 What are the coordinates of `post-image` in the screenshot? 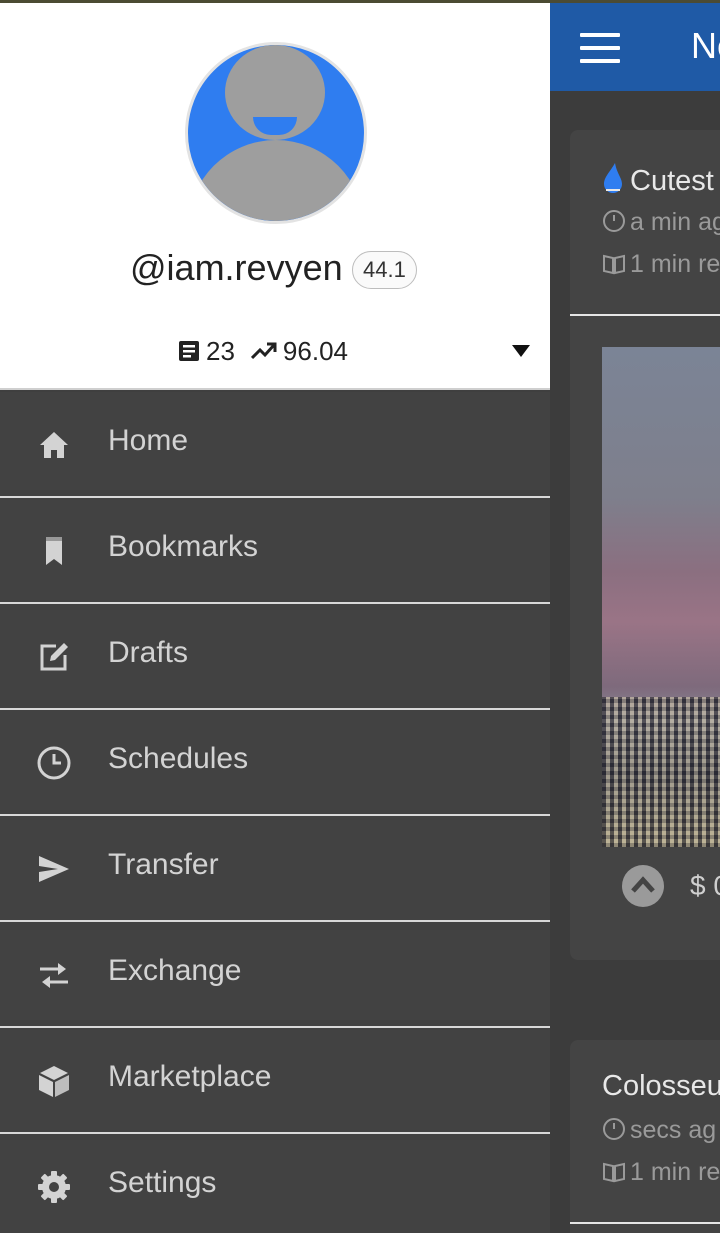 It's located at (661, 597).